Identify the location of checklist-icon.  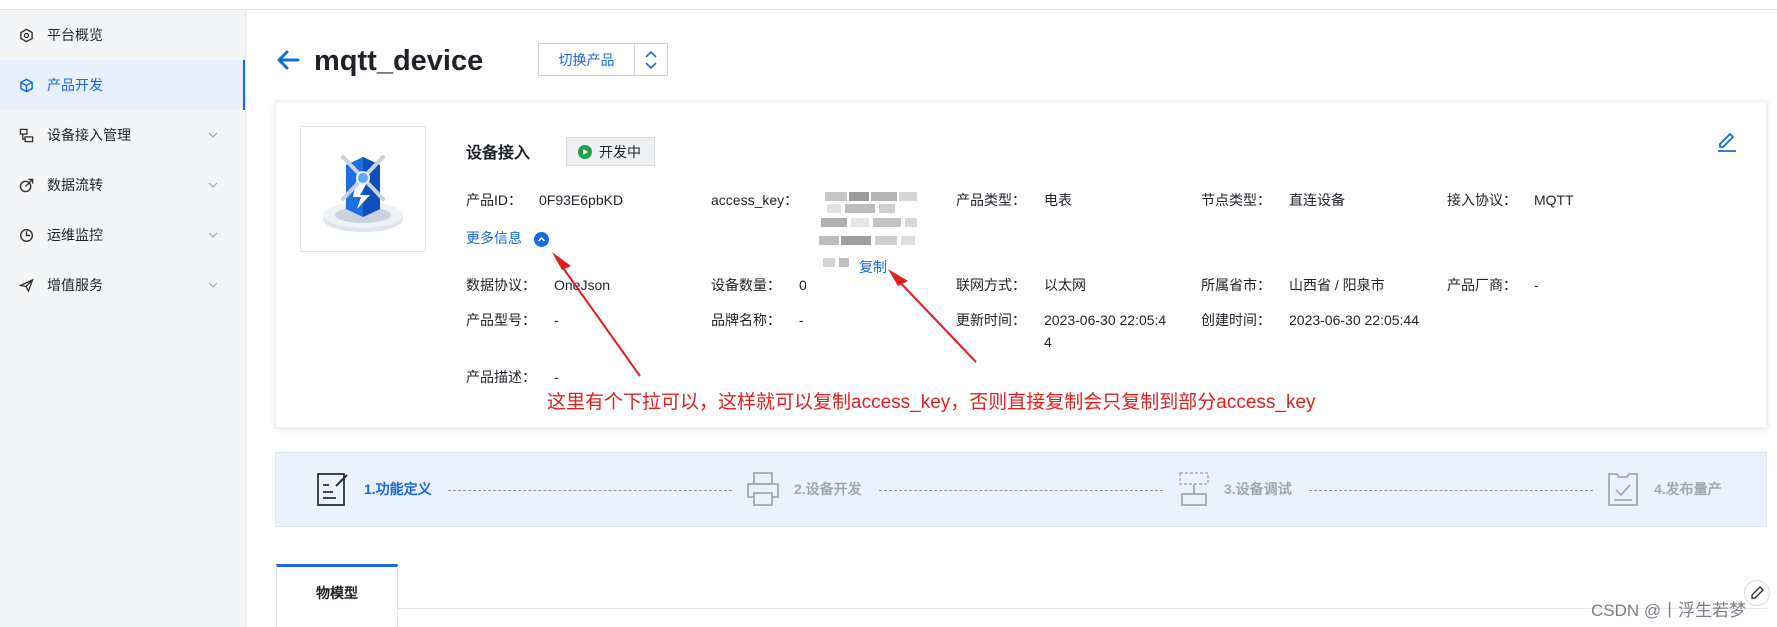
(1623, 489).